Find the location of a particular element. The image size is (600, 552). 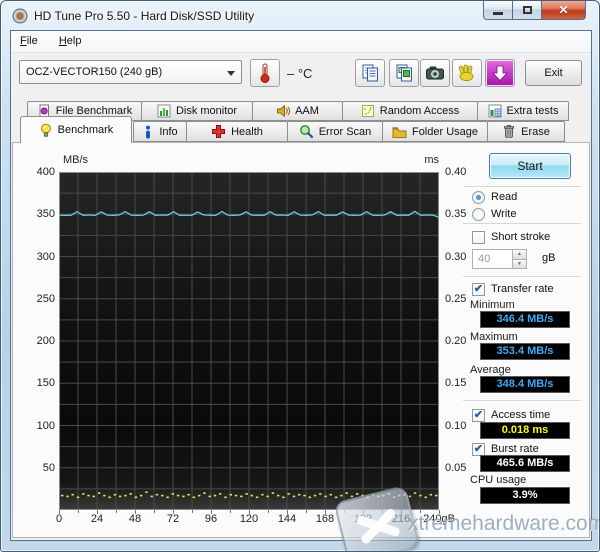

spinner-buttons: ▲ ▼ is located at coordinates (519, 259).